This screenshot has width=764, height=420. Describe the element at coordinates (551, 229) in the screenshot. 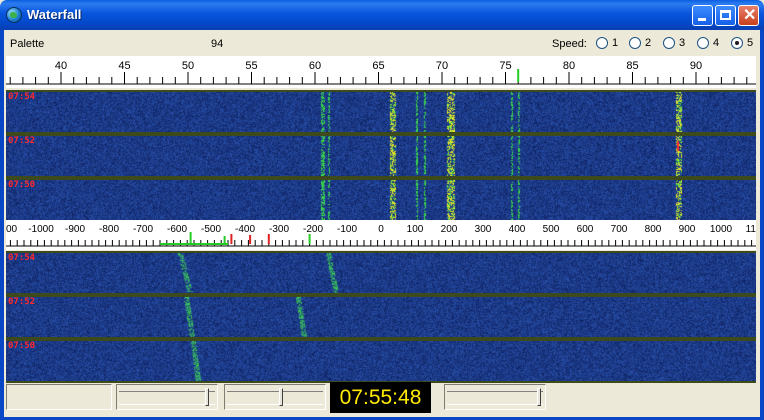

I see `ruler-label: 500` at that location.